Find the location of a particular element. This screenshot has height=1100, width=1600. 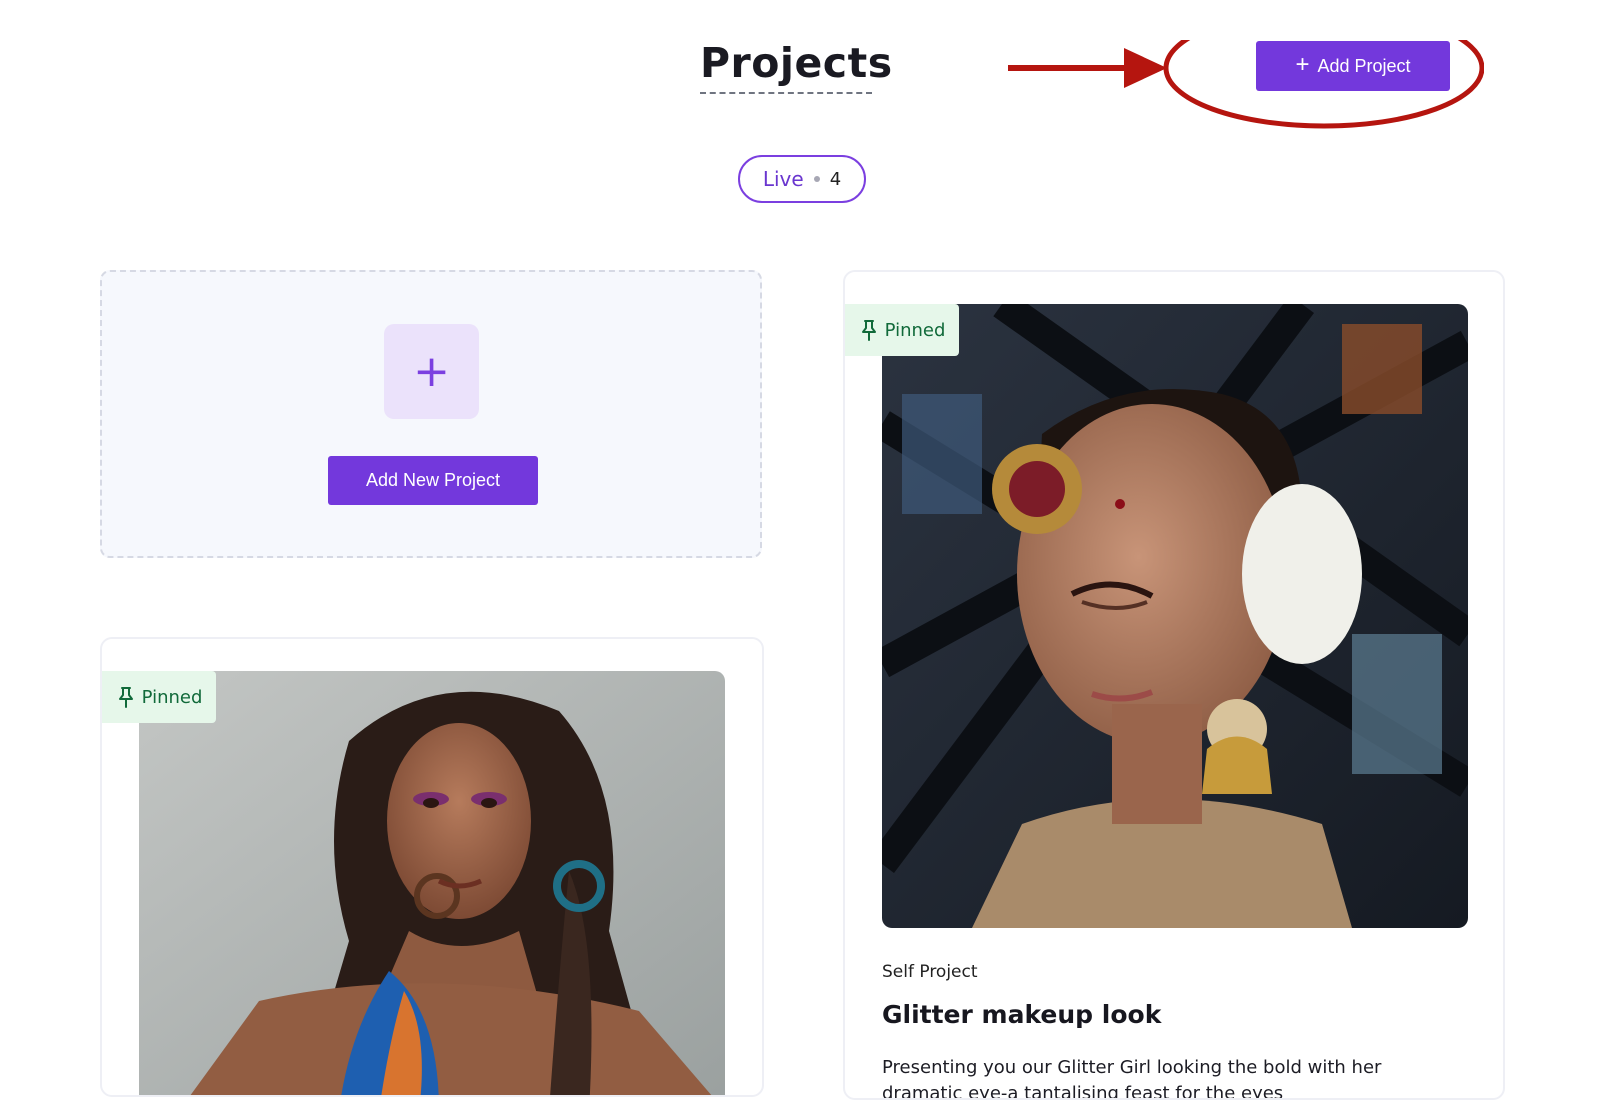

add-new-project-card: + Add New Project is located at coordinates (431, 414).